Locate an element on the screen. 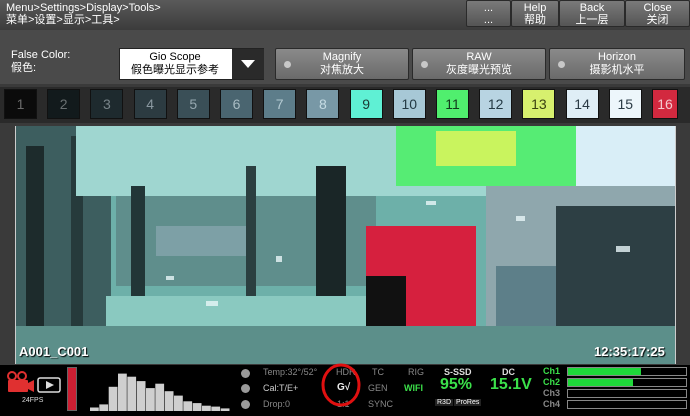  false-color-label-zh: 假色: is located at coordinates (24, 68).